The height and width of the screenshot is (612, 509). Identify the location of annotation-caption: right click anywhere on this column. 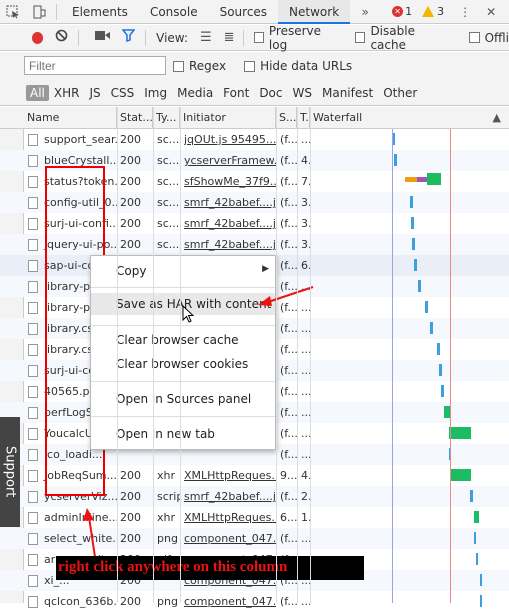
(210, 568).